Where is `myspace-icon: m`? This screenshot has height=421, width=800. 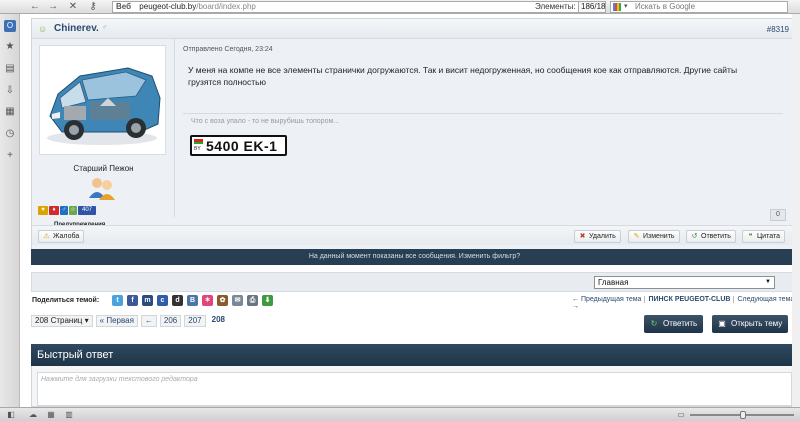 myspace-icon: m is located at coordinates (147, 300).